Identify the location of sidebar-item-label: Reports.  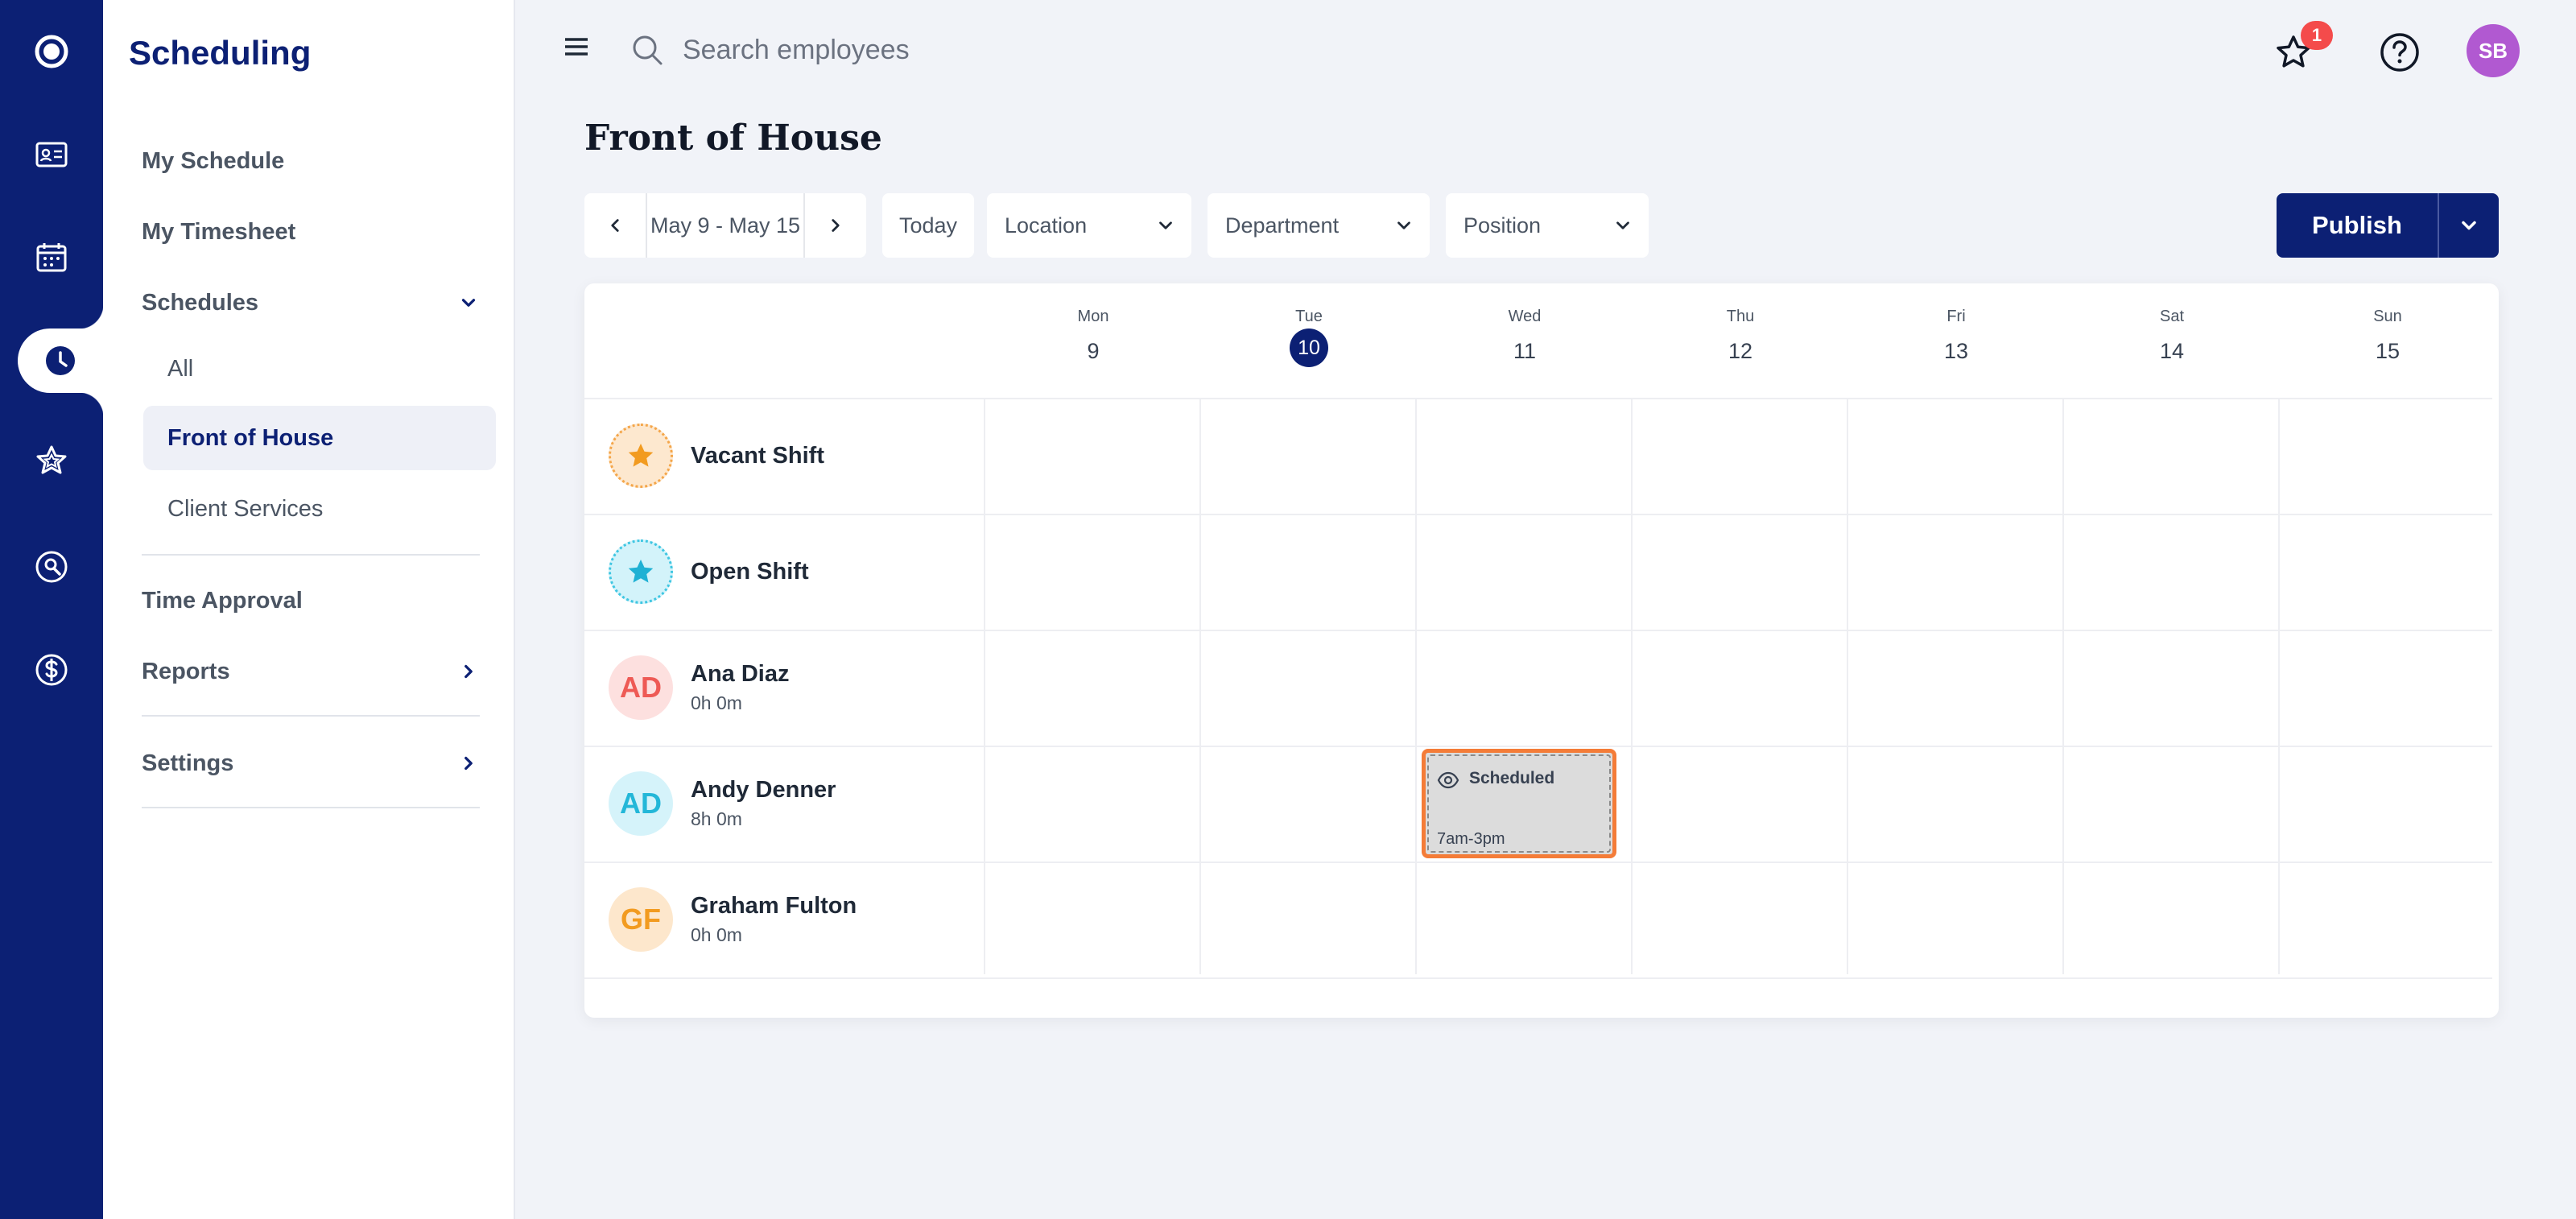
(186, 671).